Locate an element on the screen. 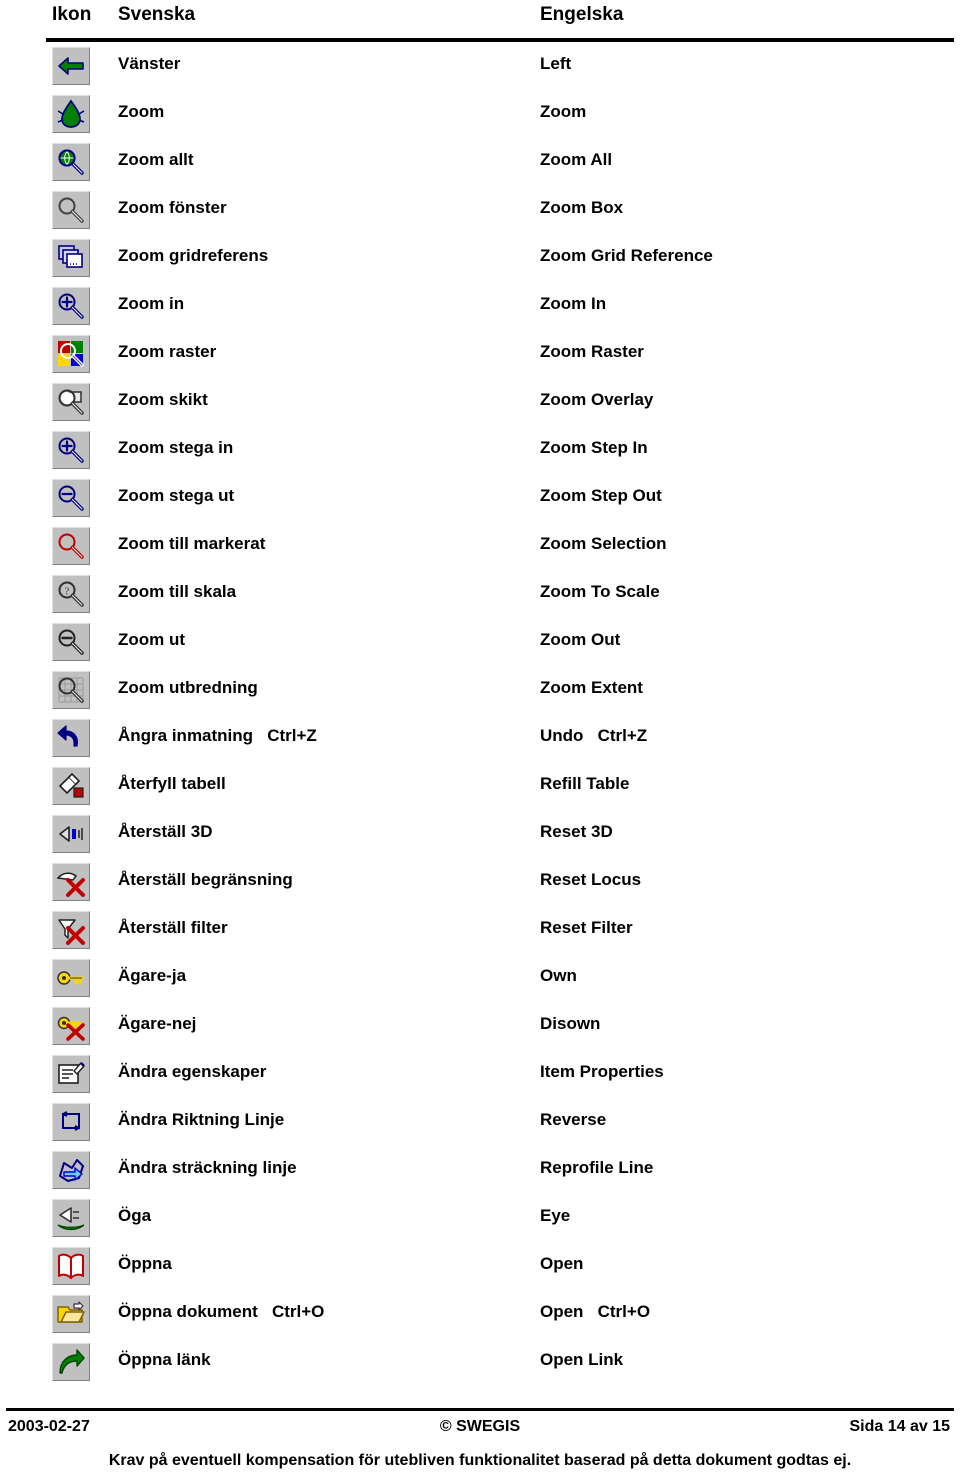  english-label: Disown is located at coordinates (570, 1023).